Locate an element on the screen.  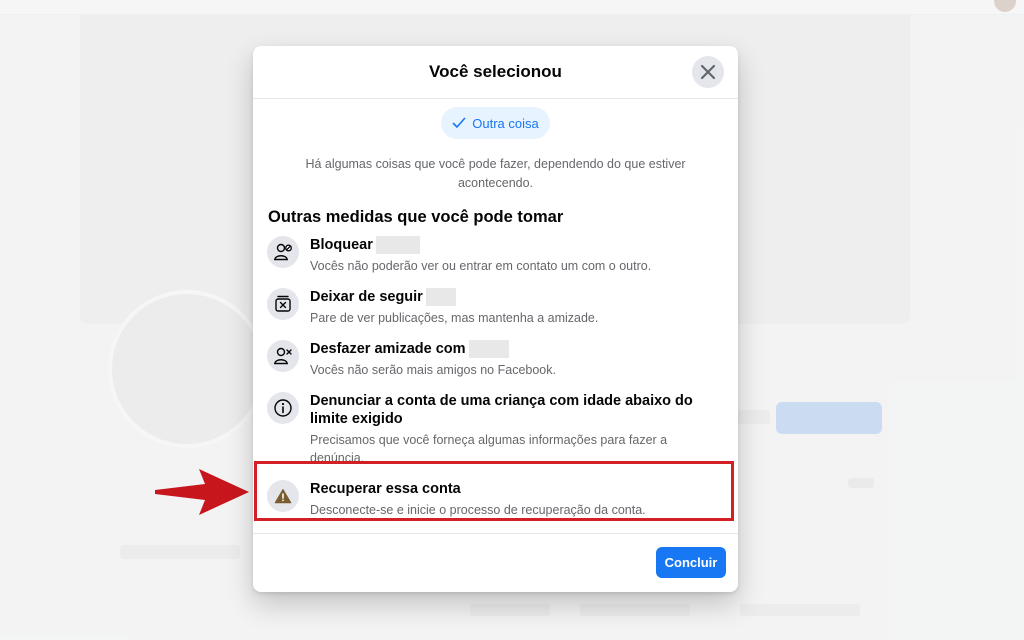
dialog-header: Você selecionou is located at coordinates (495, 72).